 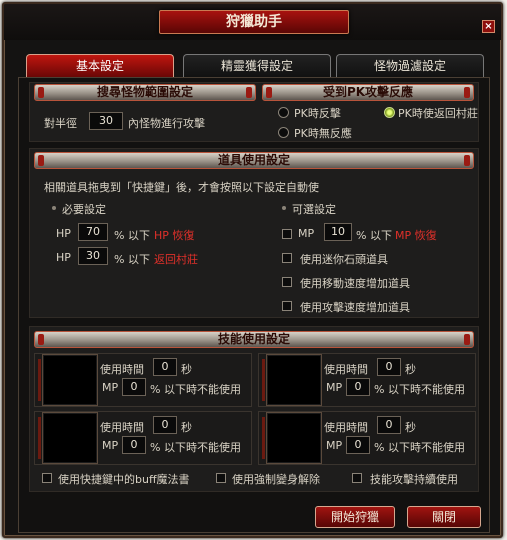 I want to click on skill-2-time-unit: 秒, so click(x=410, y=369).